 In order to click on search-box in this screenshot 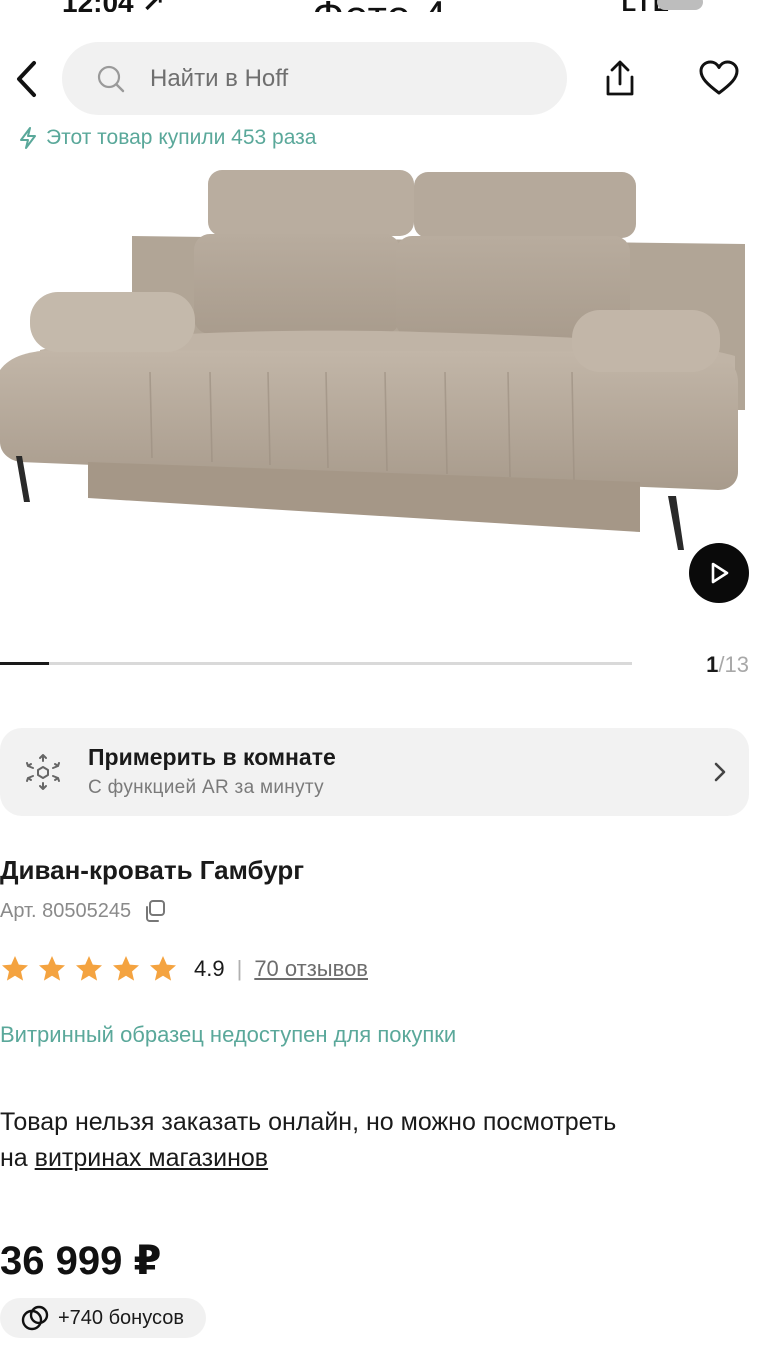, I will do `click(314, 78)`.